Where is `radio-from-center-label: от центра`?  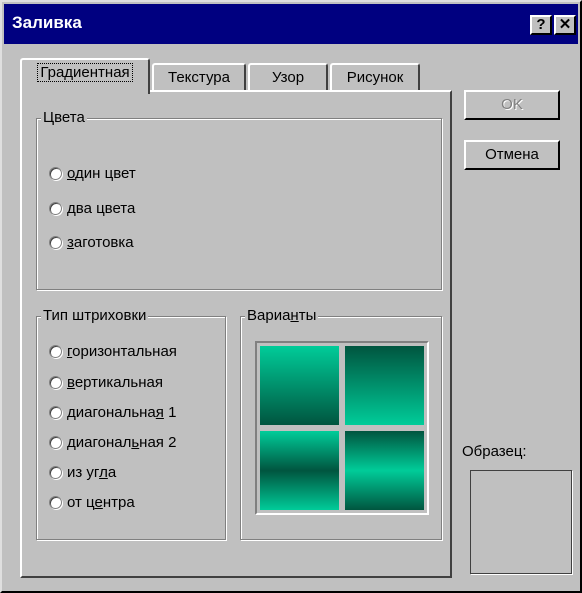
radio-from-center-label: от центра is located at coordinates (101, 502).